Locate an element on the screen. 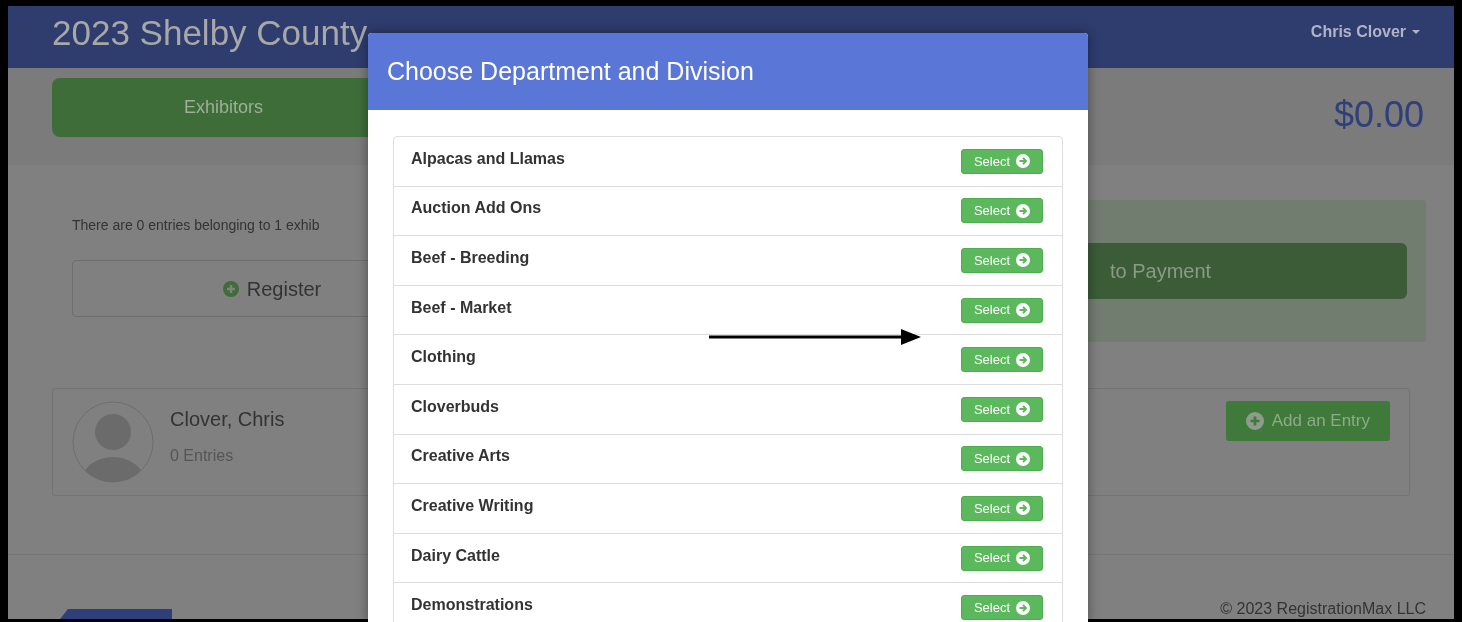  department-name: Cloverbuds is located at coordinates (455, 406).